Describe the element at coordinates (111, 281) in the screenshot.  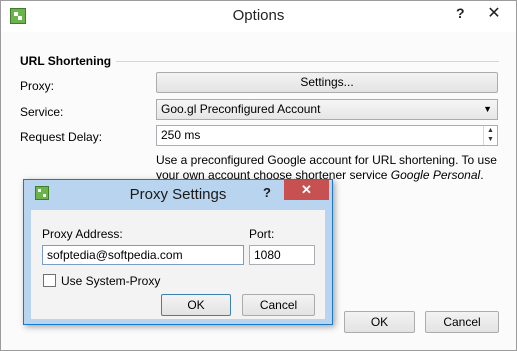
I see `system-proxy-label: Use System-Proxy` at that location.